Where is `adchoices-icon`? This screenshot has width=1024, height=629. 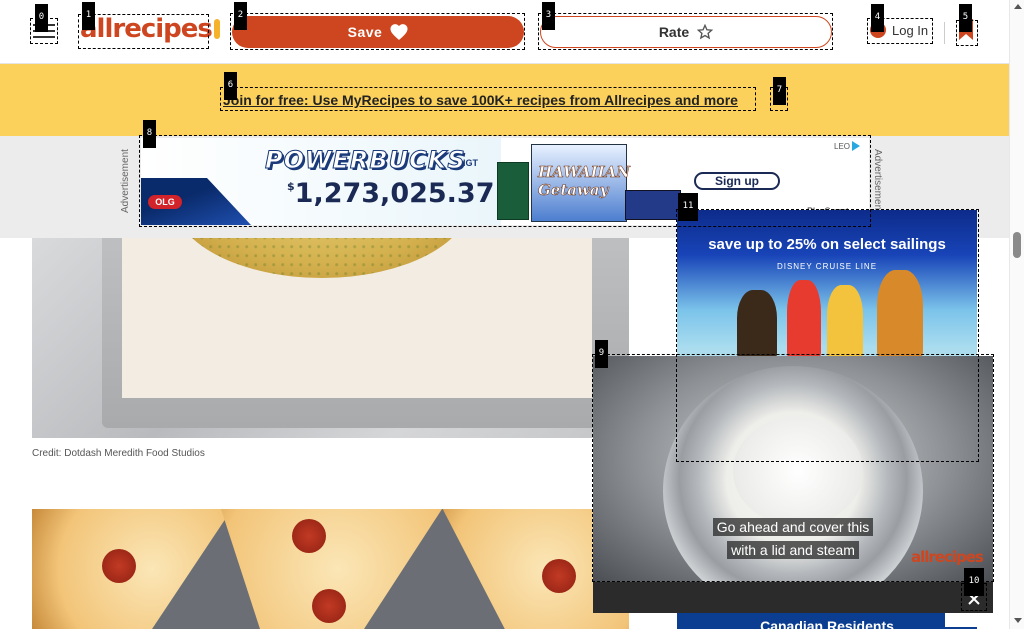 adchoices-icon is located at coordinates (961, 620).